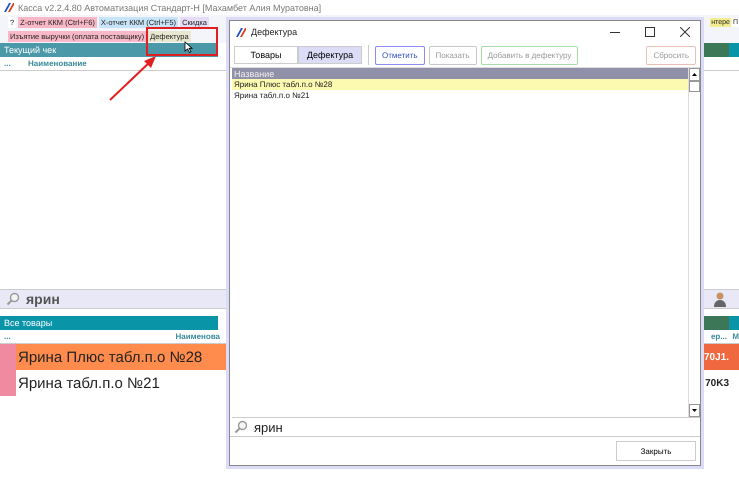 This screenshot has height=478, width=739. Describe the element at coordinates (197, 336) in the screenshot. I see `column-header: Наименова` at that location.